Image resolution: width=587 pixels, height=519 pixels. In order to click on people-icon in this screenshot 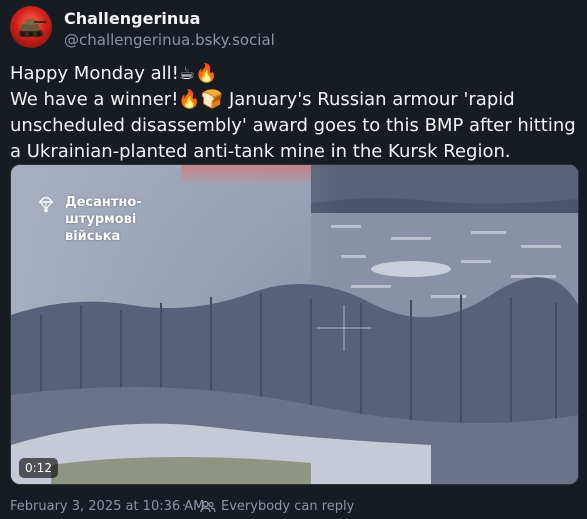, I will do `click(208, 506)`.